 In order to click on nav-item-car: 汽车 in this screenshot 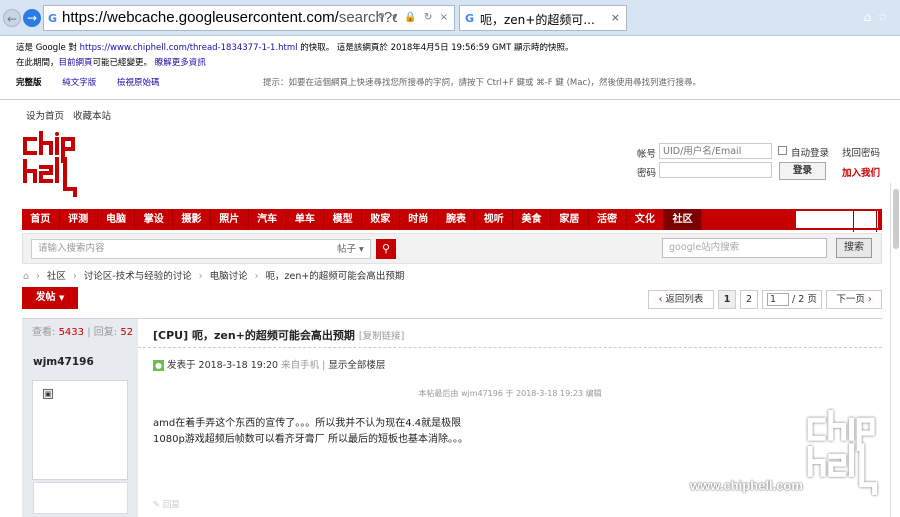, I will do `click(268, 219)`.